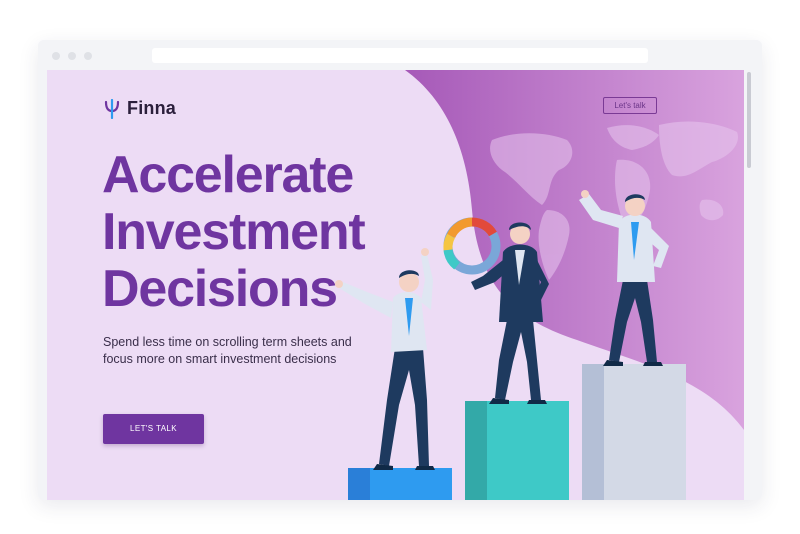 Image resolution: width=800 pixels, height=534 pixels. I want to click on podium-blue, so click(400, 484).